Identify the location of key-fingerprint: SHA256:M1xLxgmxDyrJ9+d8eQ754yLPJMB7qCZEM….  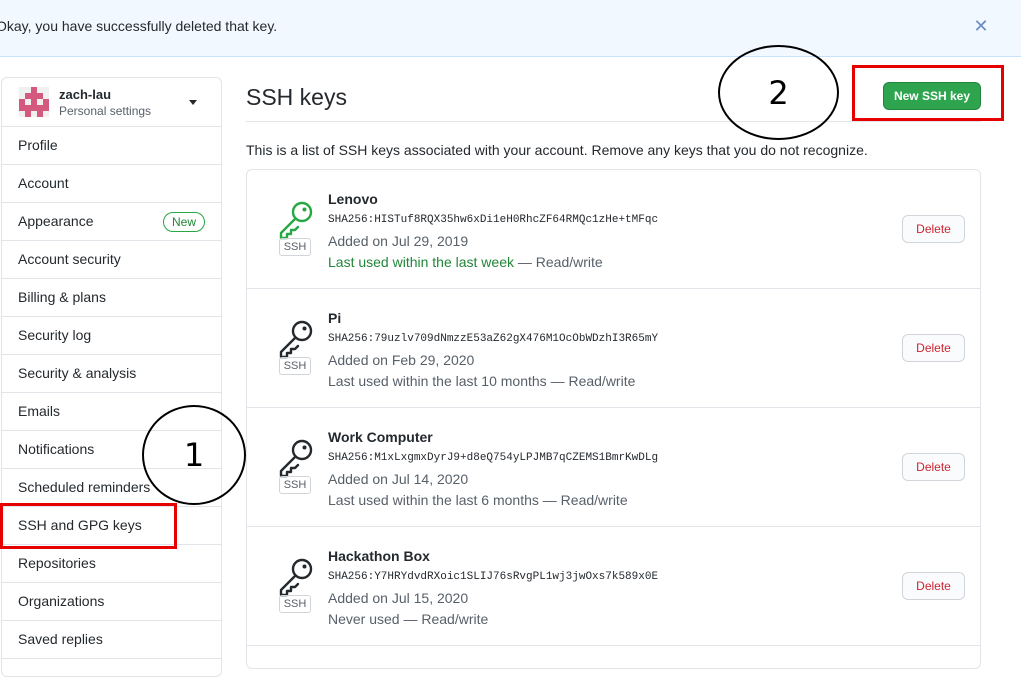
(493, 458).